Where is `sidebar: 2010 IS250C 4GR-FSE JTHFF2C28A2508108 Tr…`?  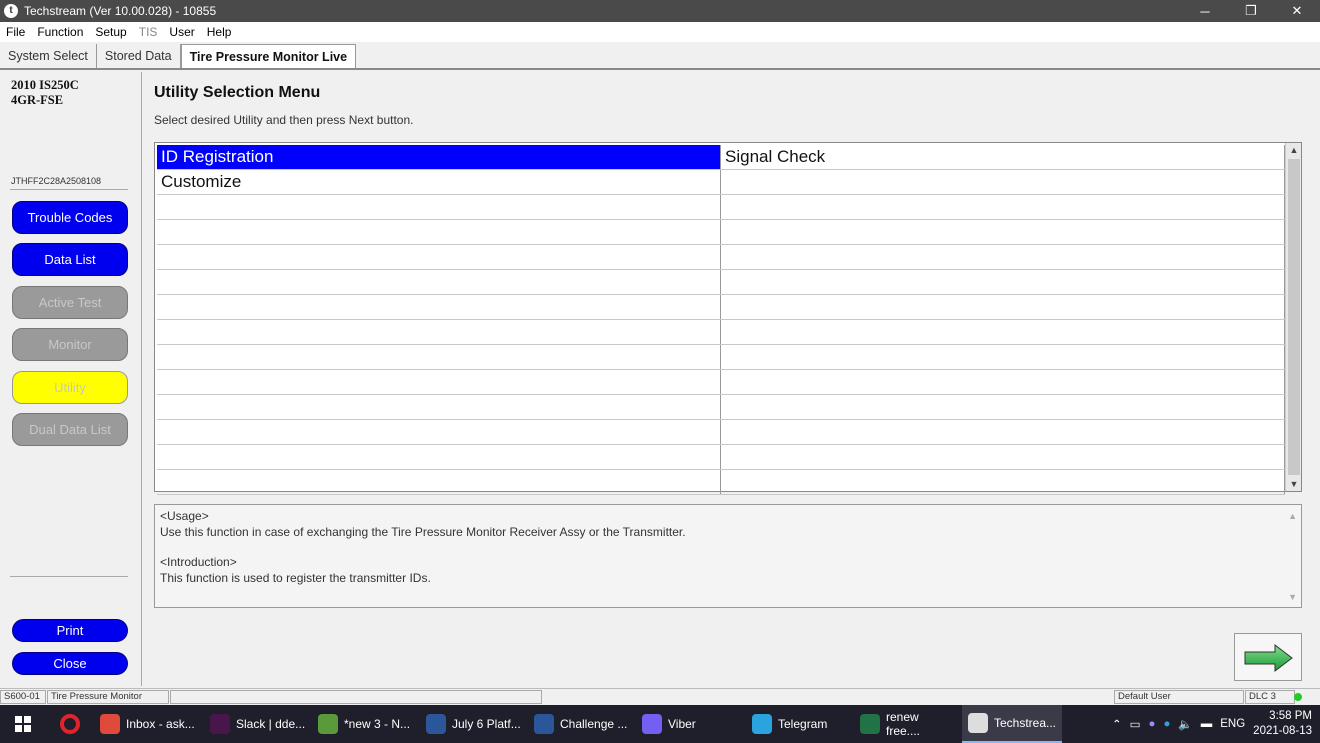
sidebar: 2010 IS250C 4GR-FSE JTHFF2C28A2508108 Tr… is located at coordinates (73, 379).